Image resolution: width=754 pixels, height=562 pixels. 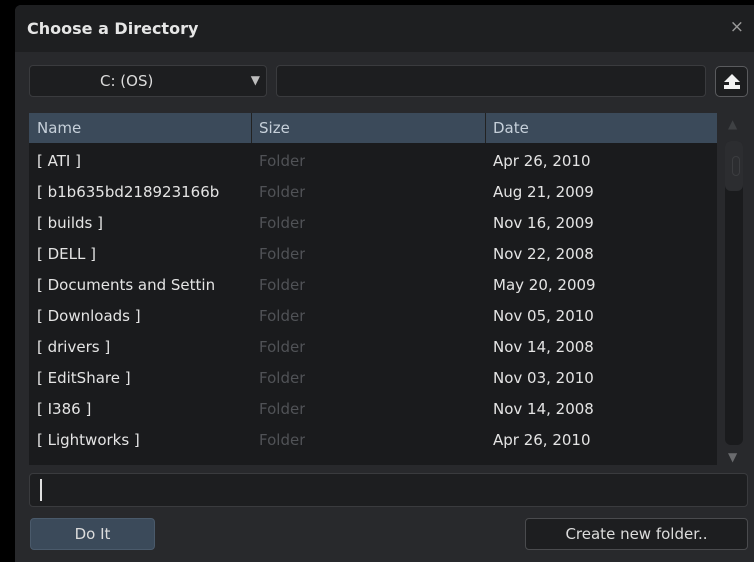 I want to click on drive-dropdown: C: (OS) ▼, so click(x=148, y=81).